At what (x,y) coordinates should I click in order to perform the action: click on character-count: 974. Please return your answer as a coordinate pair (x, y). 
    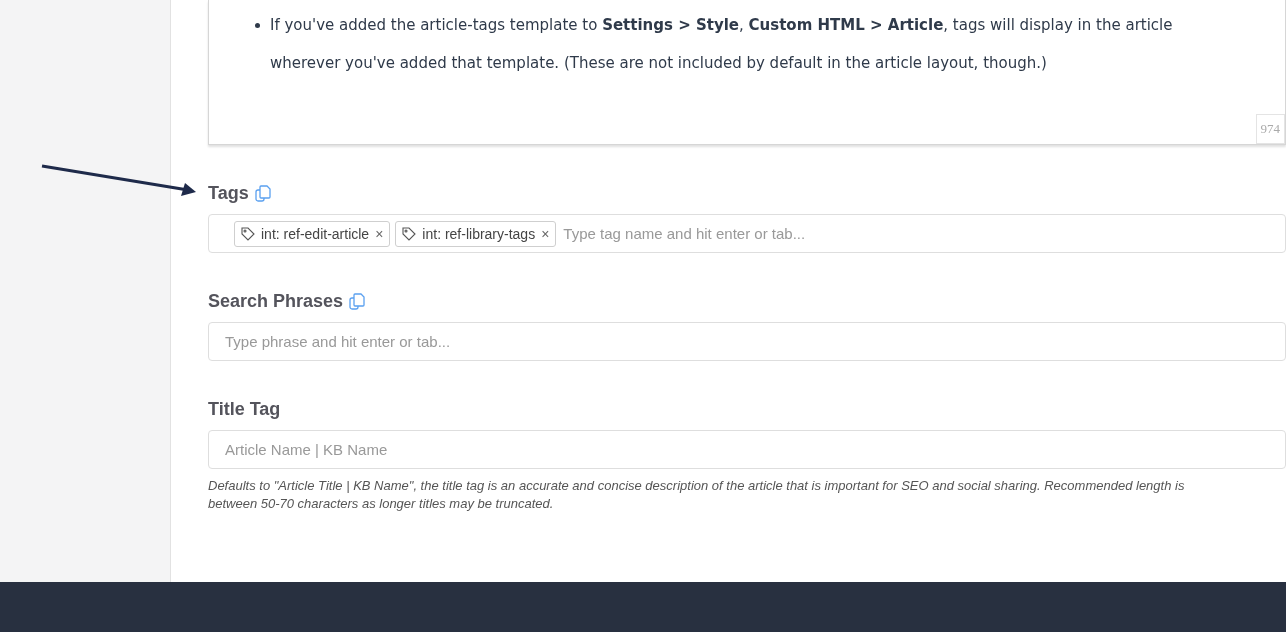
    Looking at the image, I should click on (1270, 129).